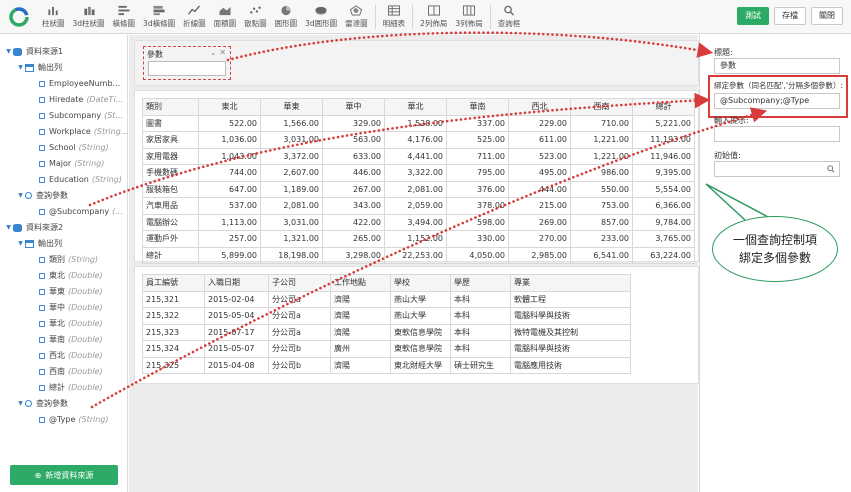 This screenshot has width=851, height=492. I want to click on table-cell: 229.00, so click(539, 123).